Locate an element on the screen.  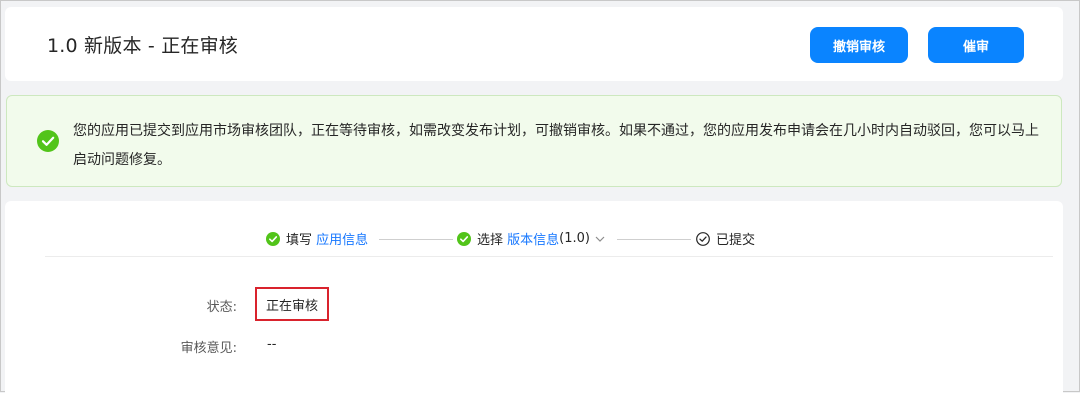
version-info-link: 版本信息 is located at coordinates (533, 238).